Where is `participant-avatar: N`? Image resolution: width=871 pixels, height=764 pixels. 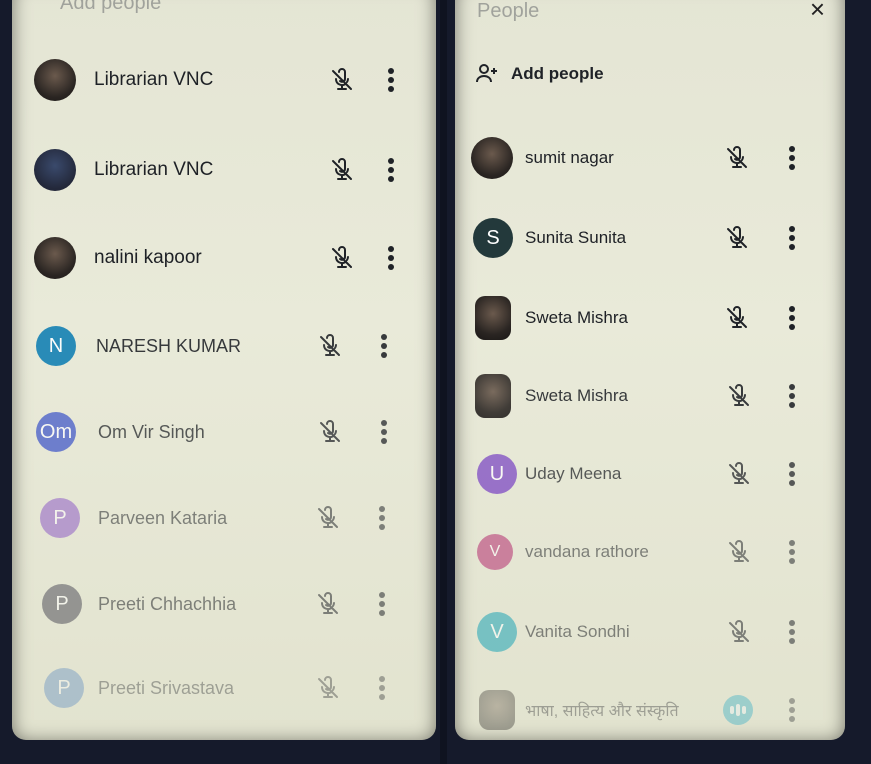 participant-avatar: N is located at coordinates (56, 346).